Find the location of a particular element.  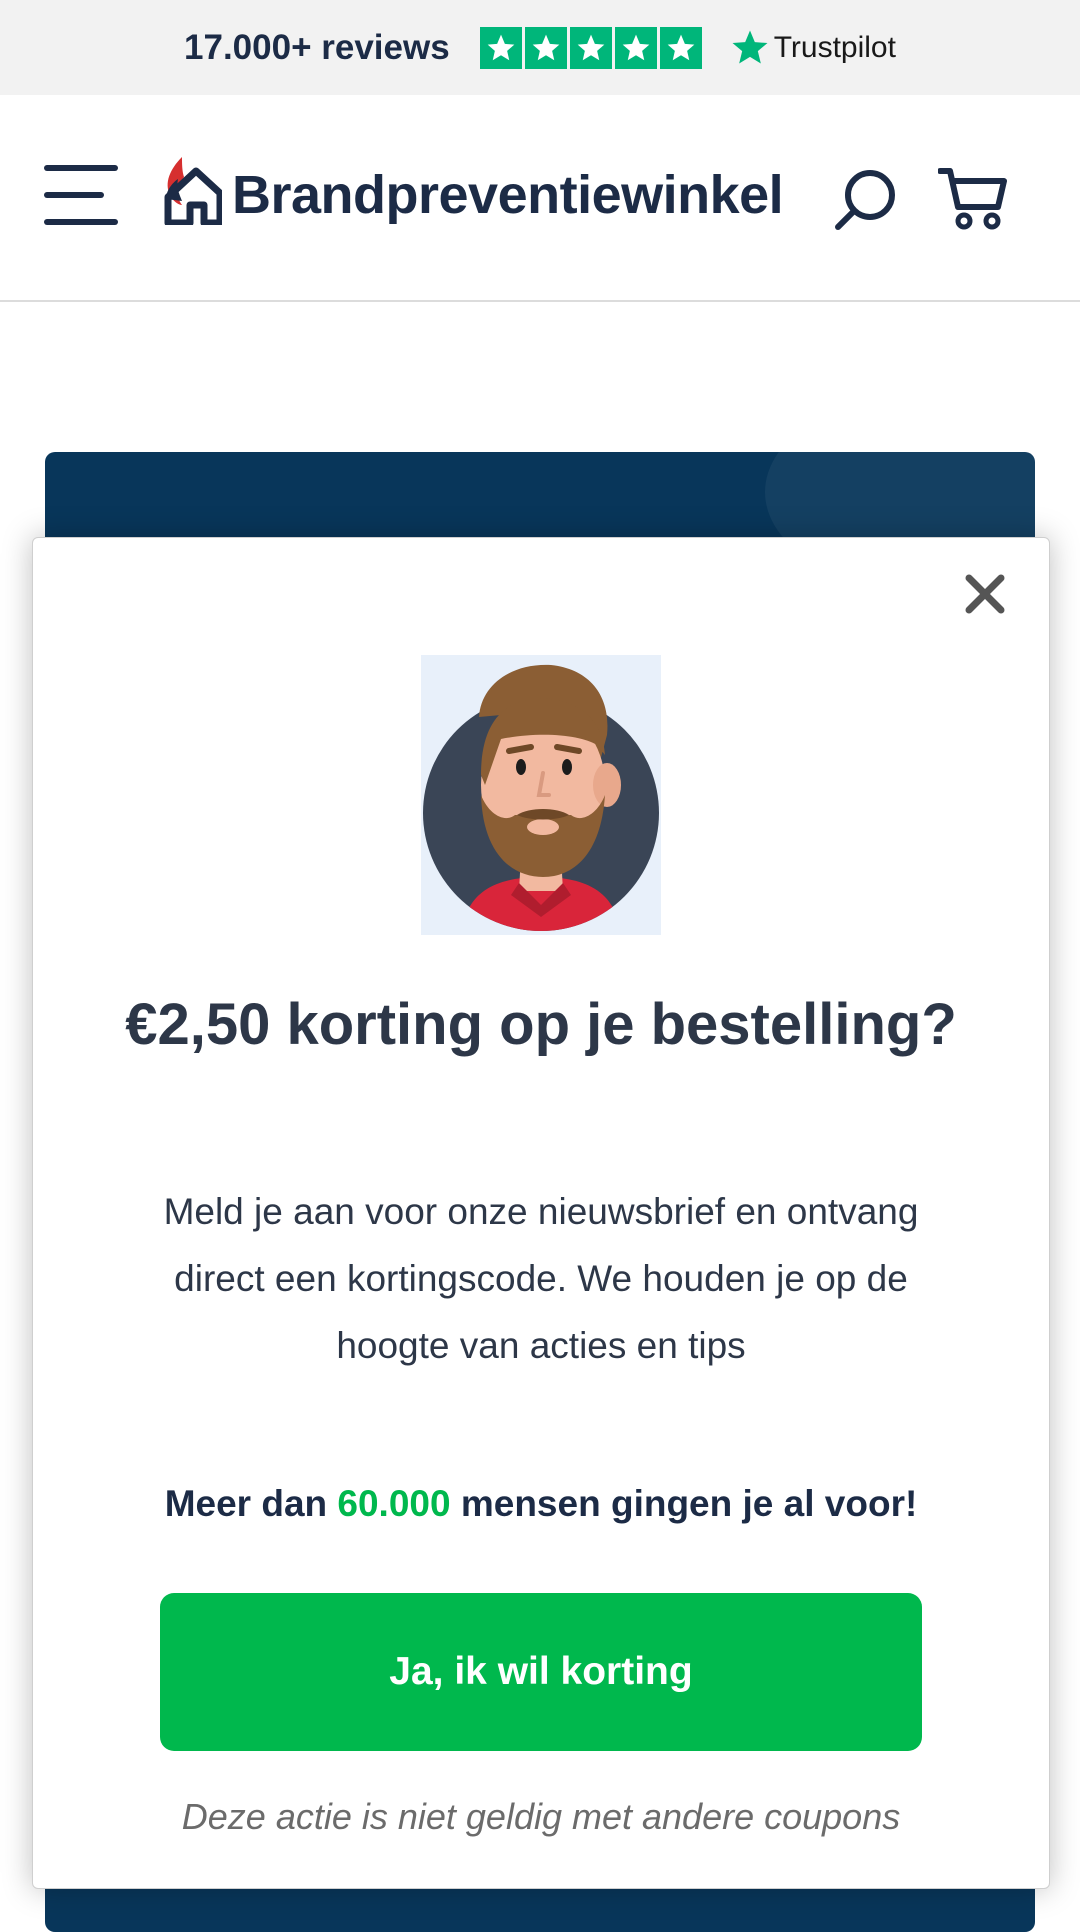

close-icon is located at coordinates (985, 594).